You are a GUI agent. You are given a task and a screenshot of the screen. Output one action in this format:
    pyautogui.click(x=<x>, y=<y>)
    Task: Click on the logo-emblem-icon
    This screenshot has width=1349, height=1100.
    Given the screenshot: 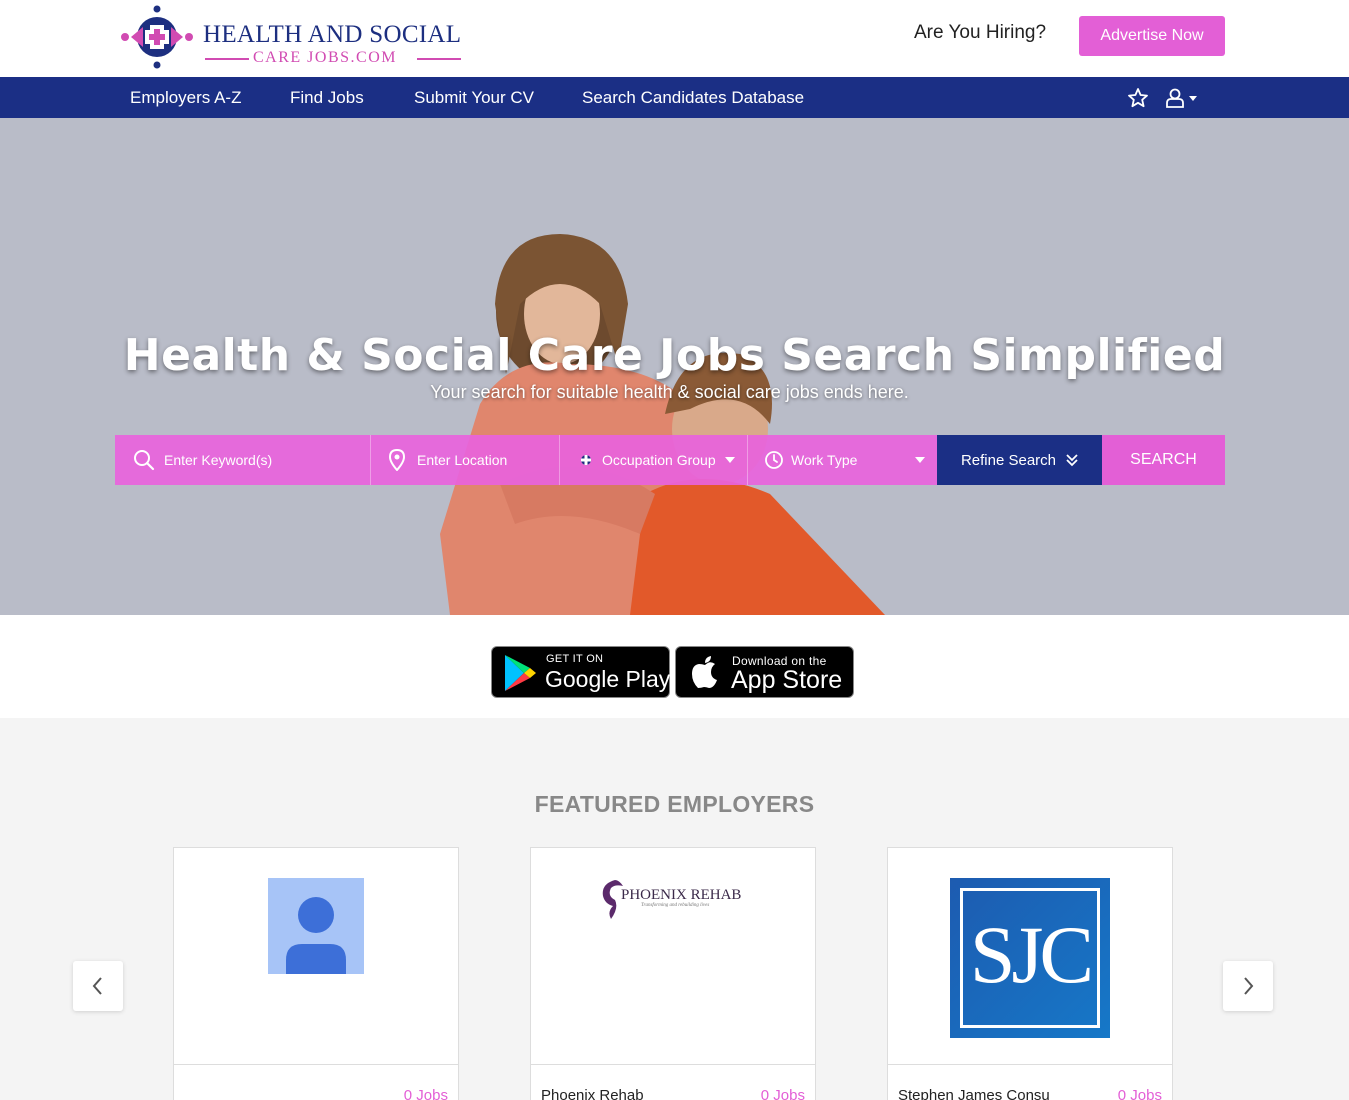 What is the action you would take?
    pyautogui.click(x=157, y=37)
    